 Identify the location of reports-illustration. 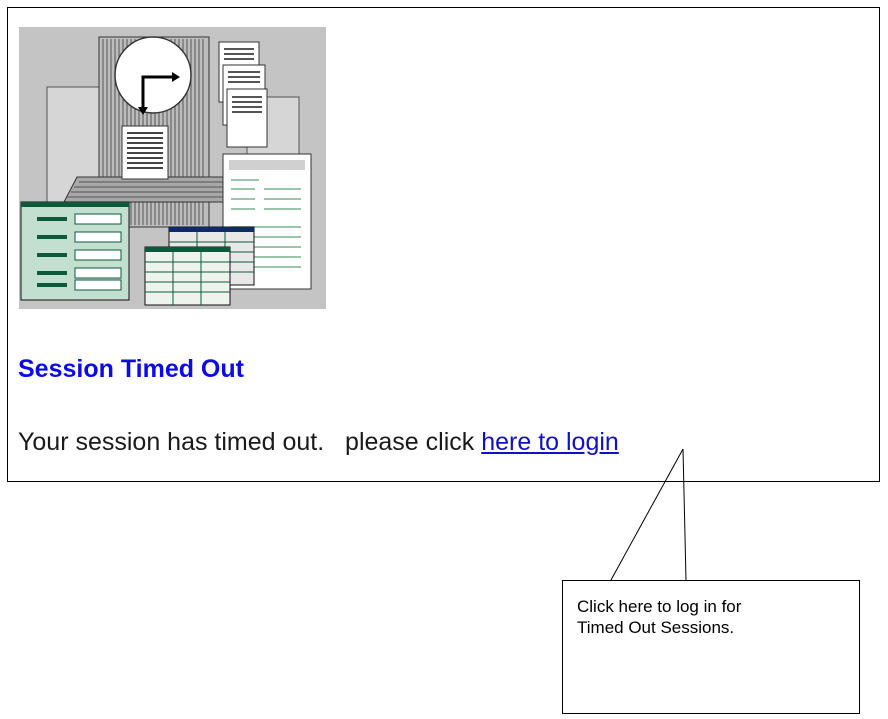
(172, 168).